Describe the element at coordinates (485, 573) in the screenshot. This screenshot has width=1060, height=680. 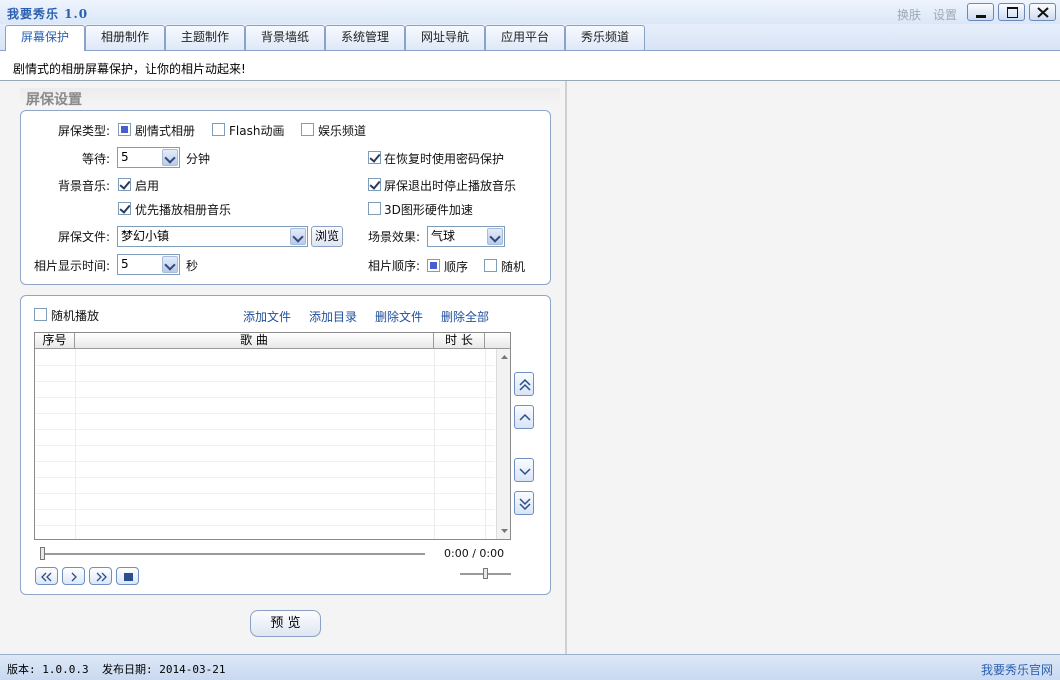
I see `volume-thumb` at that location.